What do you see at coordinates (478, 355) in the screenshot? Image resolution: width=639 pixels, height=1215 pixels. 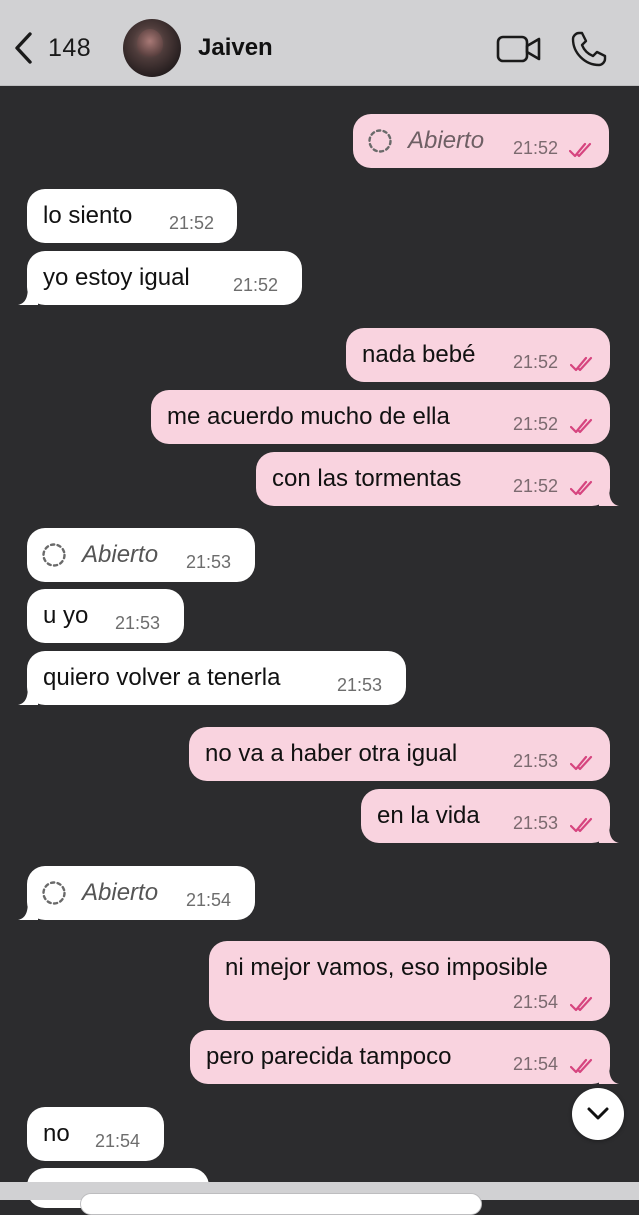 I see `message-bubble: nada bebé 21:52` at bounding box center [478, 355].